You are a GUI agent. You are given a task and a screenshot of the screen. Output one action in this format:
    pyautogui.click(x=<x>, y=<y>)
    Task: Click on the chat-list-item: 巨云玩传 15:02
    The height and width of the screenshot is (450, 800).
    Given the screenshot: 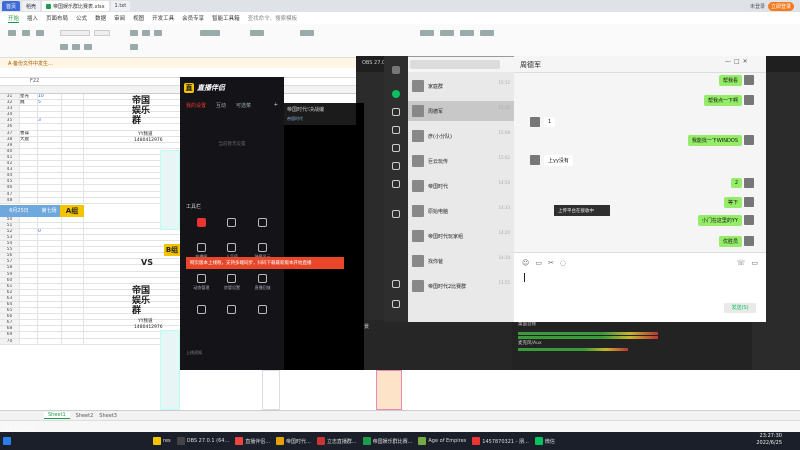 What is the action you would take?
    pyautogui.click(x=461, y=161)
    